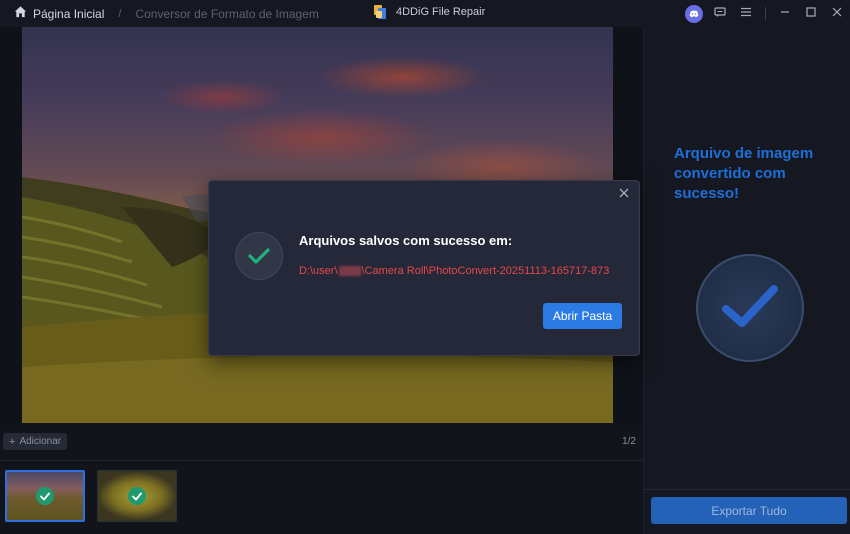  I want to click on redacted-username, so click(349, 271).